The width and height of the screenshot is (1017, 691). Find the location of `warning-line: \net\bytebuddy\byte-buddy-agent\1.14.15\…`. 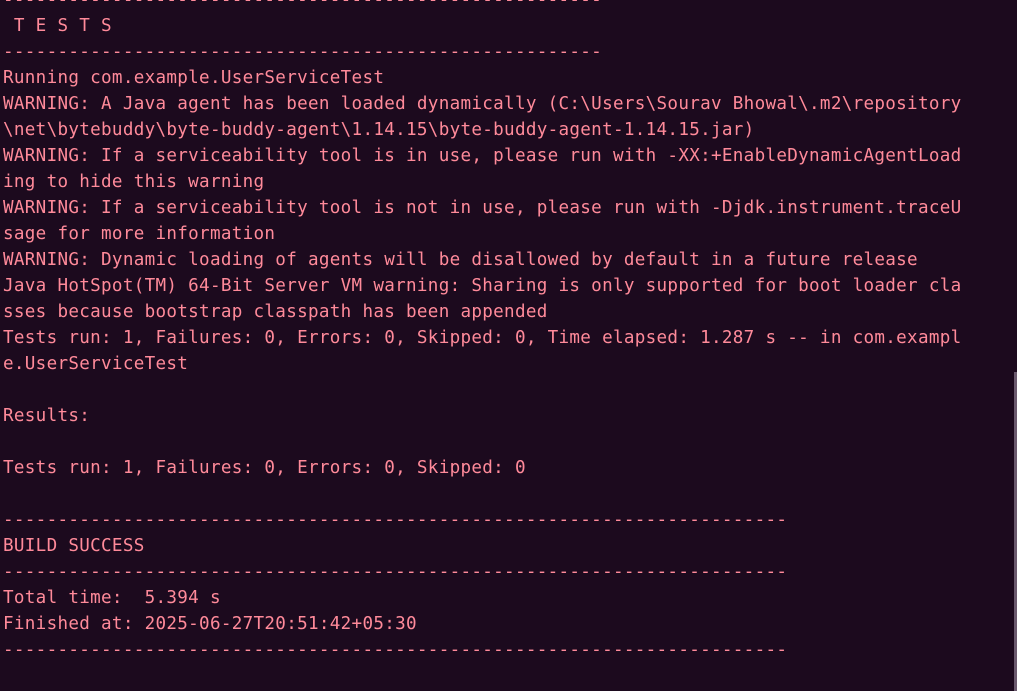

warning-line: \net\bytebuddy\byte-buddy-agent\1.14.15\… is located at coordinates (379, 130).